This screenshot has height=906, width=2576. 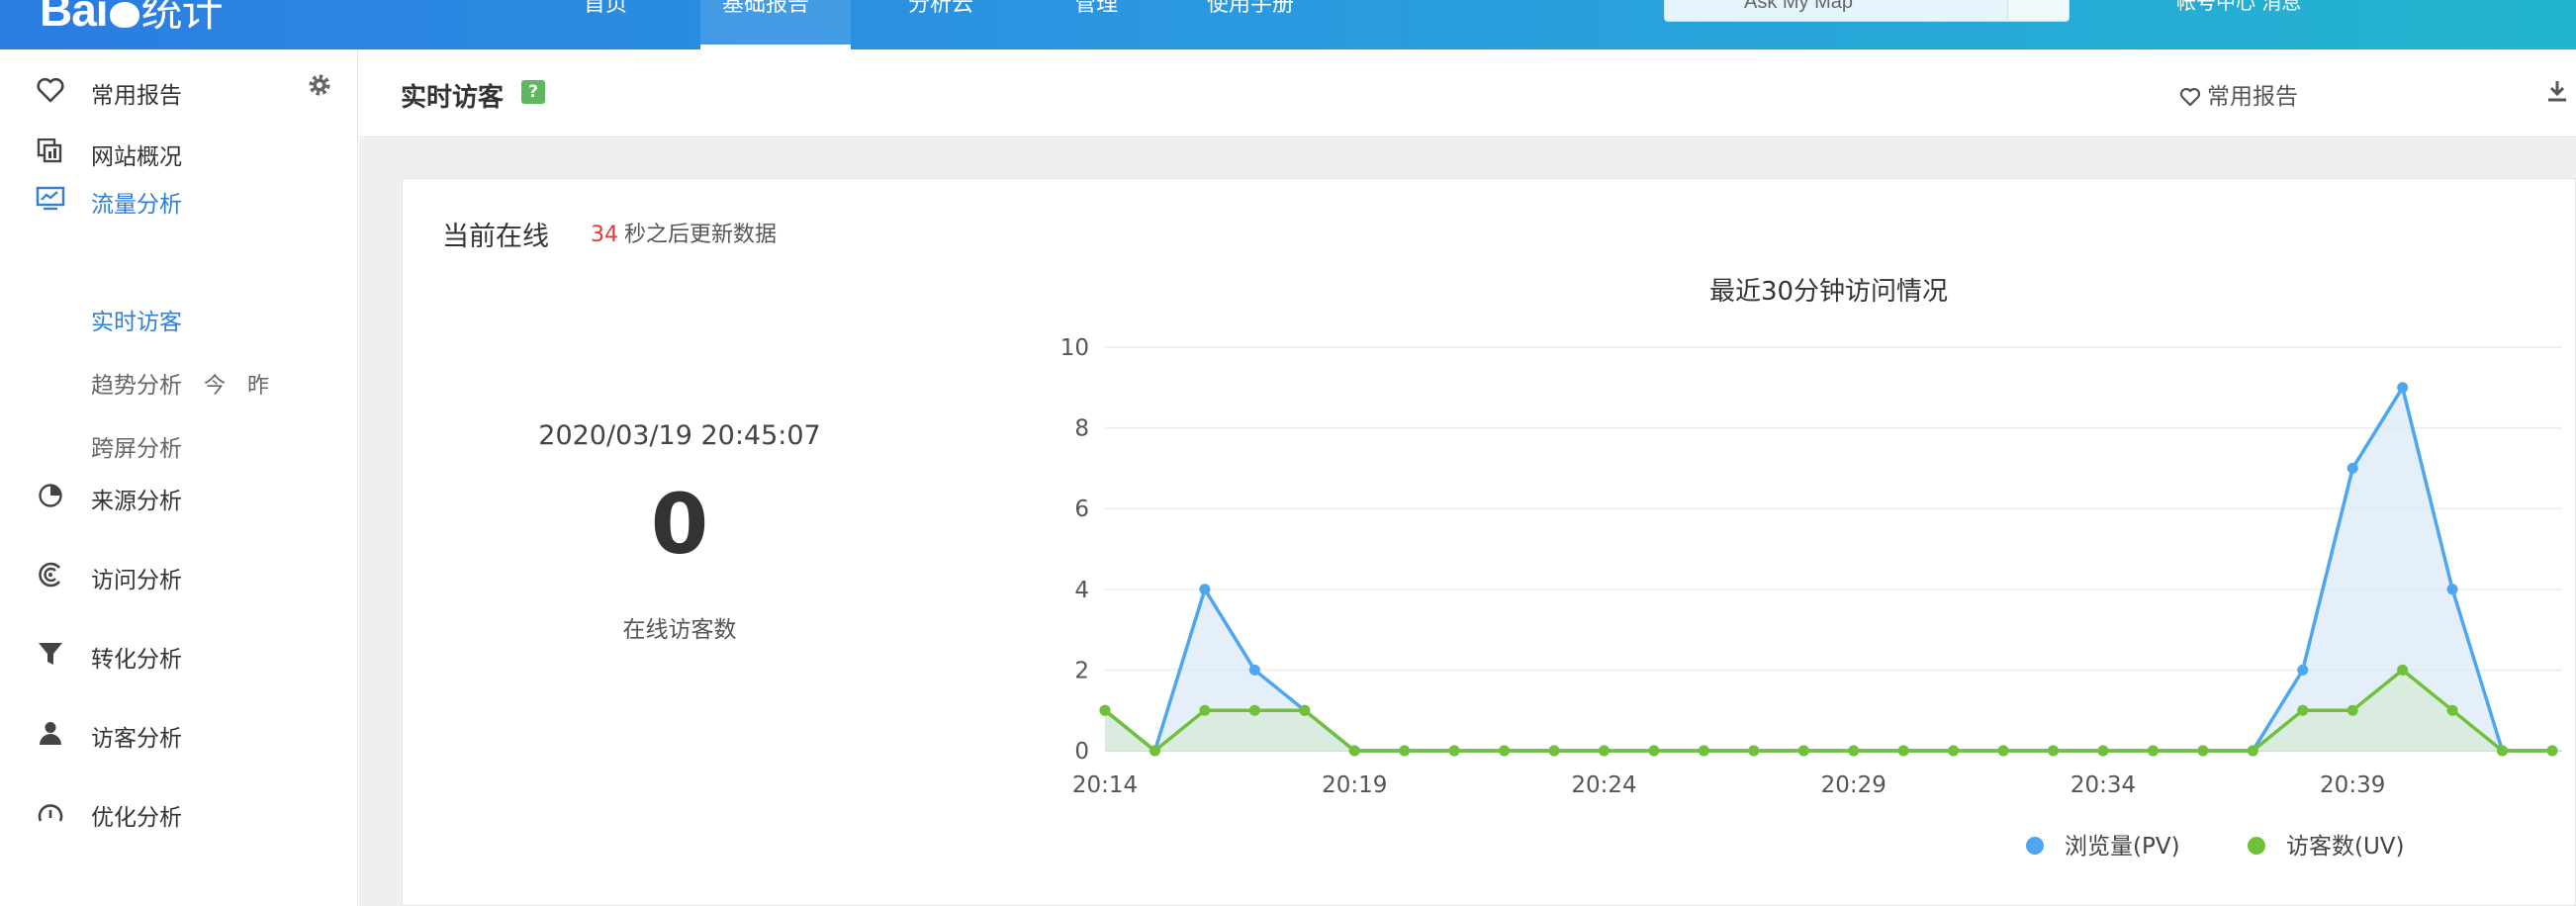 What do you see at coordinates (2557, 91) in the screenshot?
I see `download-icon` at bounding box center [2557, 91].